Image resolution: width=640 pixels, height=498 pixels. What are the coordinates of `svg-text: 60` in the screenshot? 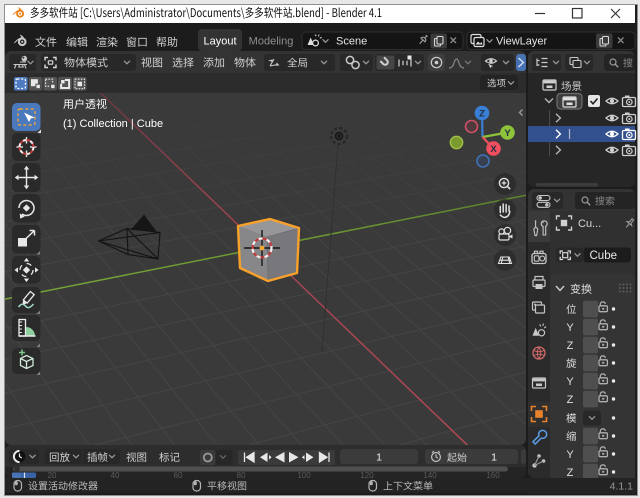 It's located at (178, 475).